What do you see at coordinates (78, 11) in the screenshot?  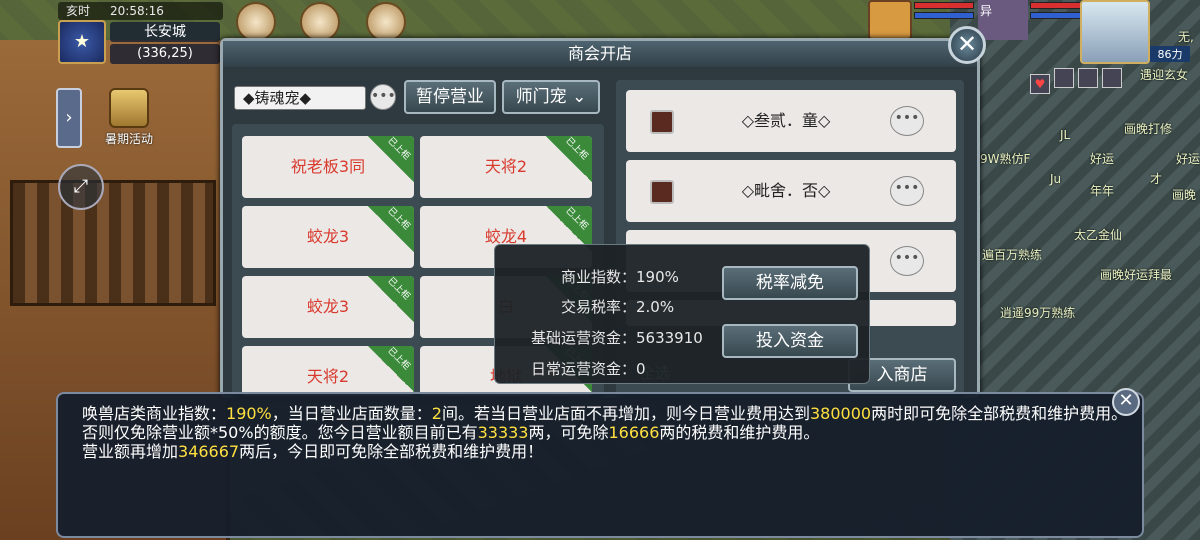 I see `time-period-label: 亥时` at bounding box center [78, 11].